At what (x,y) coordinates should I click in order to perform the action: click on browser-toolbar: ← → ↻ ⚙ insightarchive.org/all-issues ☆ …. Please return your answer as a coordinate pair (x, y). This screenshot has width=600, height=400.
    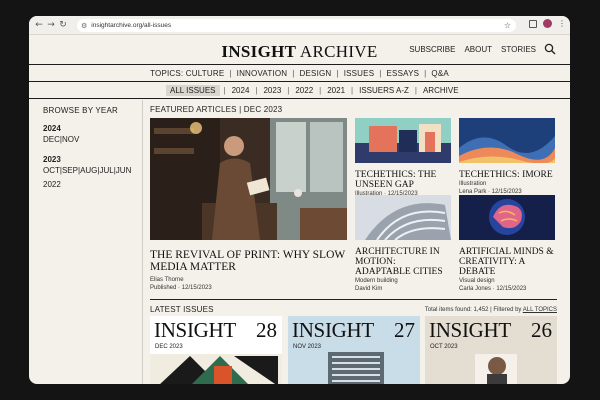
    Looking at the image, I should click on (299, 25).